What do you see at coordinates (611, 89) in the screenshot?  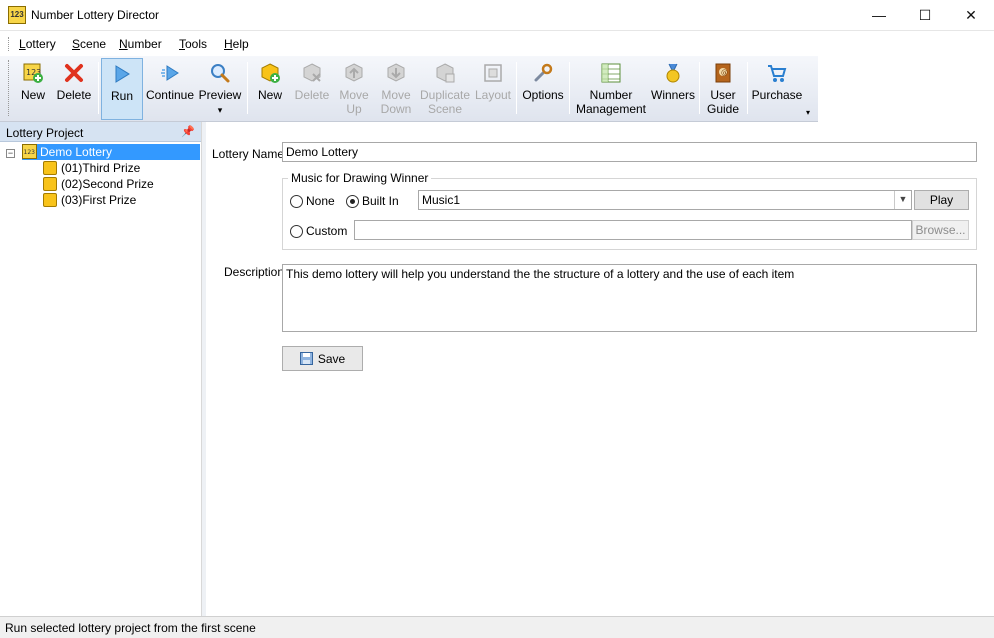 I see `number-management-button: Number Management` at bounding box center [611, 89].